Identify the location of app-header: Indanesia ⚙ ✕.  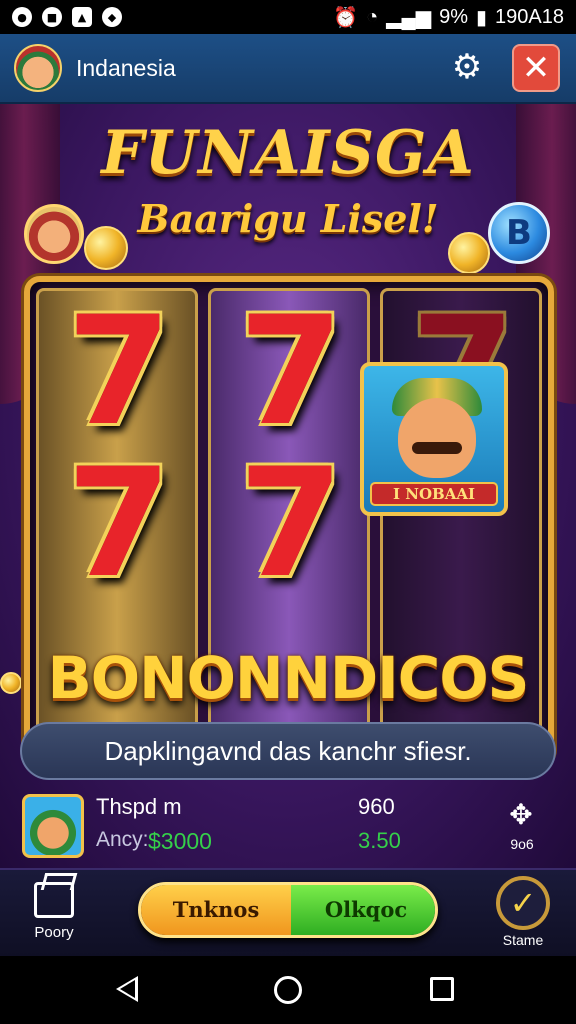
(288, 69).